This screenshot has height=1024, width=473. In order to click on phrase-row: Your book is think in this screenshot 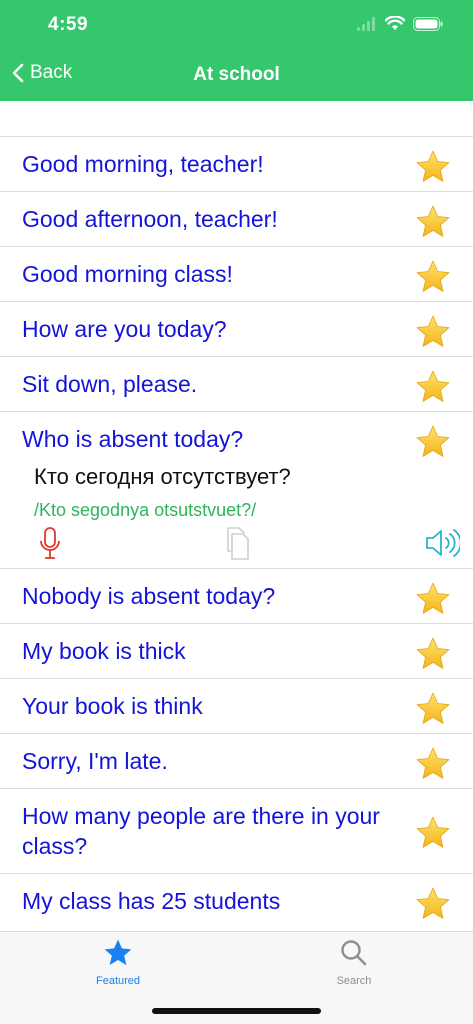, I will do `click(236, 705)`.